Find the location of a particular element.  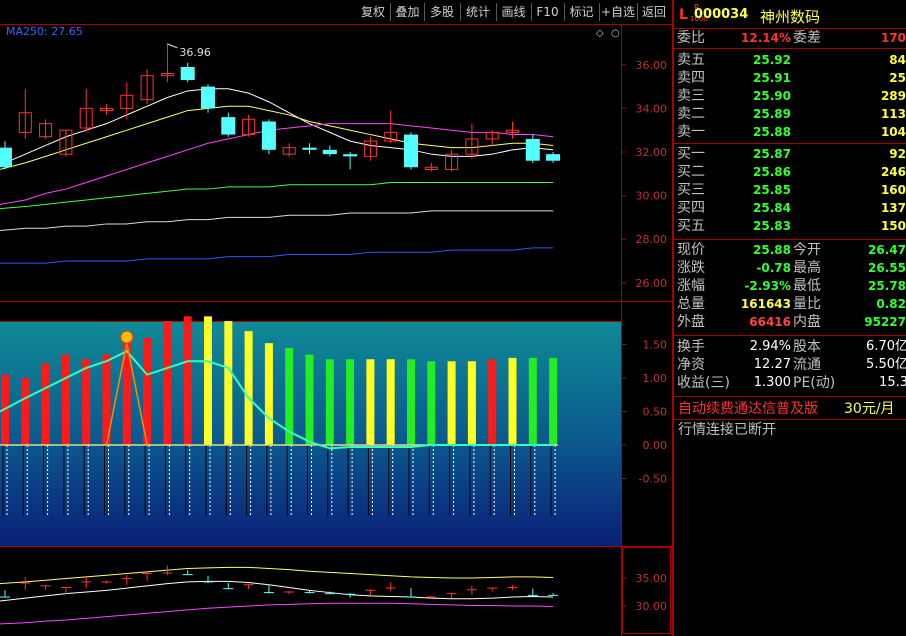

ask-price: 25.90 is located at coordinates (772, 96).